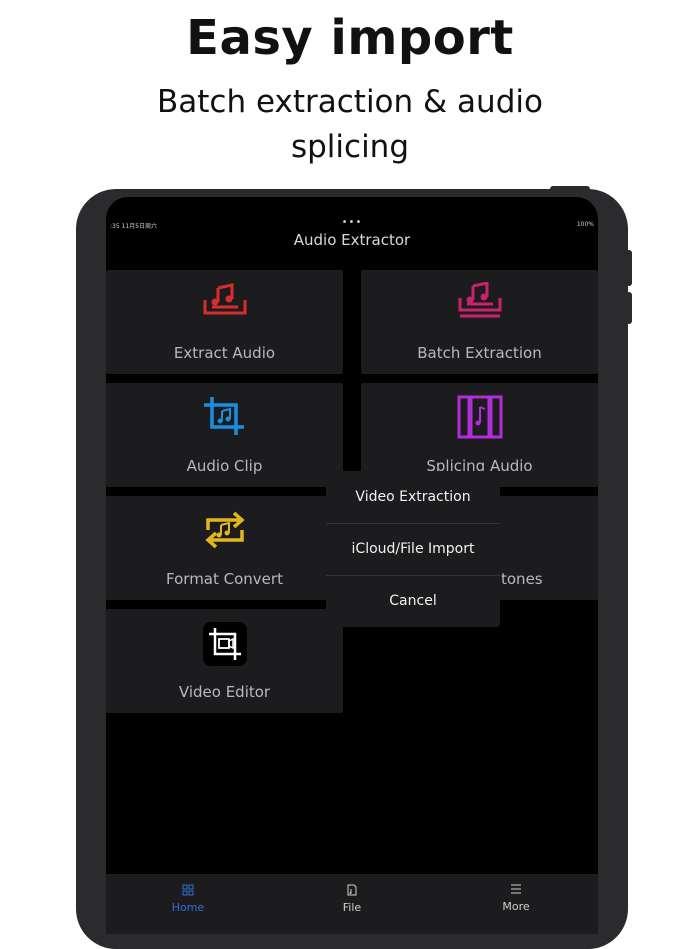  Describe the element at coordinates (479, 322) in the screenshot. I see `tile-batch-extraction: Batch Extraction` at that location.